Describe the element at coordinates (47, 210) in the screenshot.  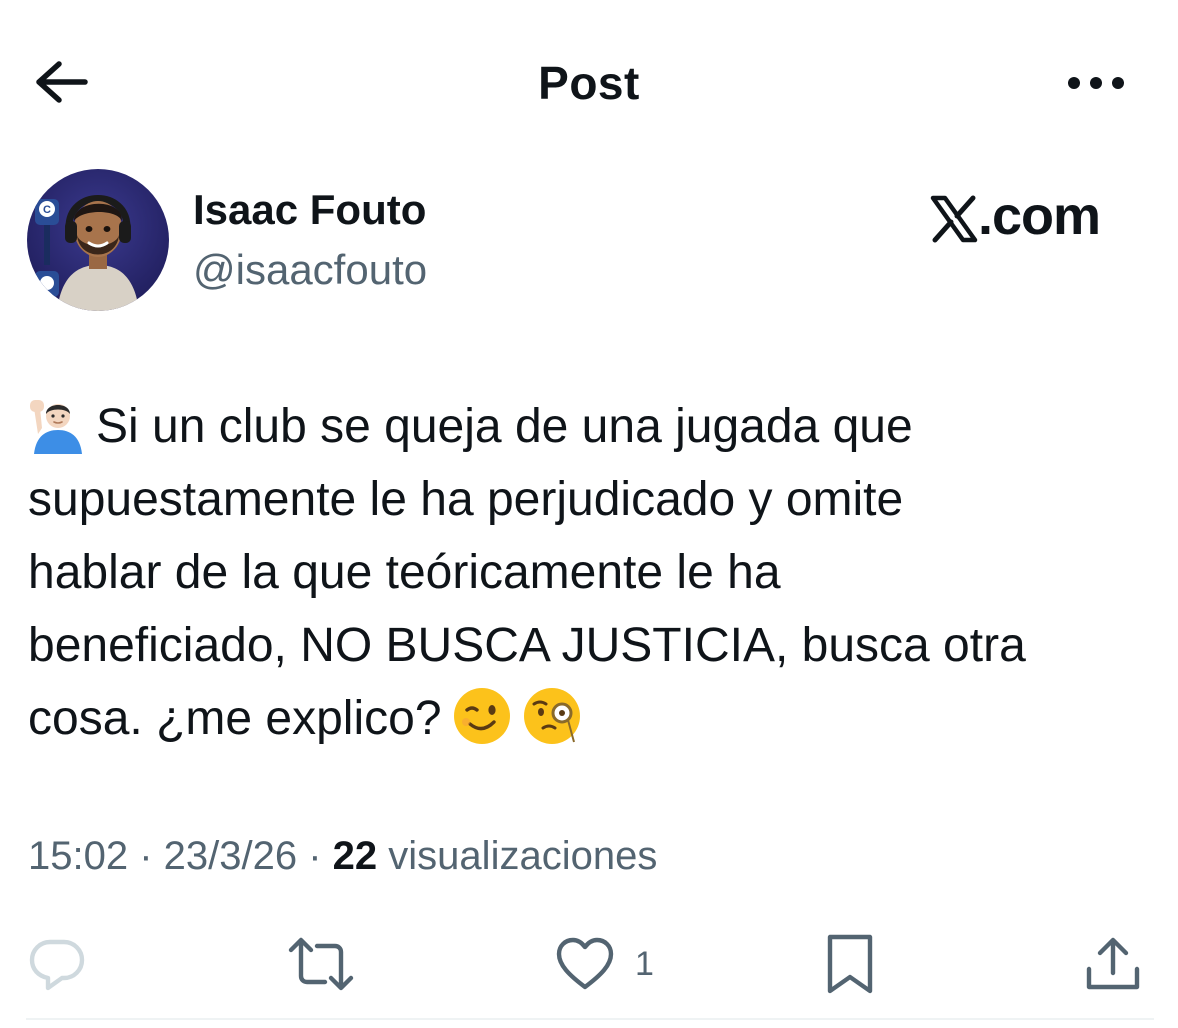
I see `svg-text: C` at that location.